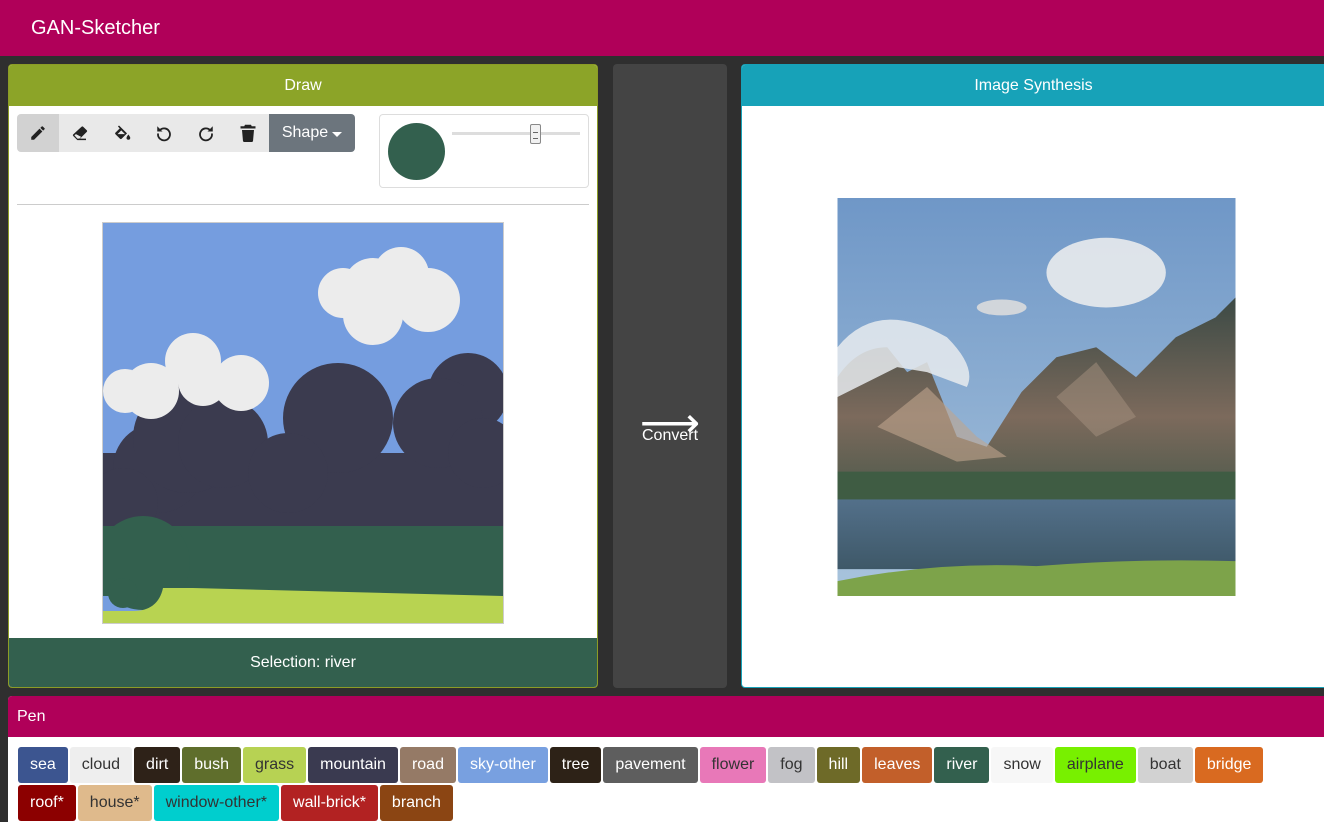 The width and height of the screenshot is (1324, 822). Describe the element at coordinates (1165, 765) in the screenshot. I see `label-chip-boat: boat` at that location.